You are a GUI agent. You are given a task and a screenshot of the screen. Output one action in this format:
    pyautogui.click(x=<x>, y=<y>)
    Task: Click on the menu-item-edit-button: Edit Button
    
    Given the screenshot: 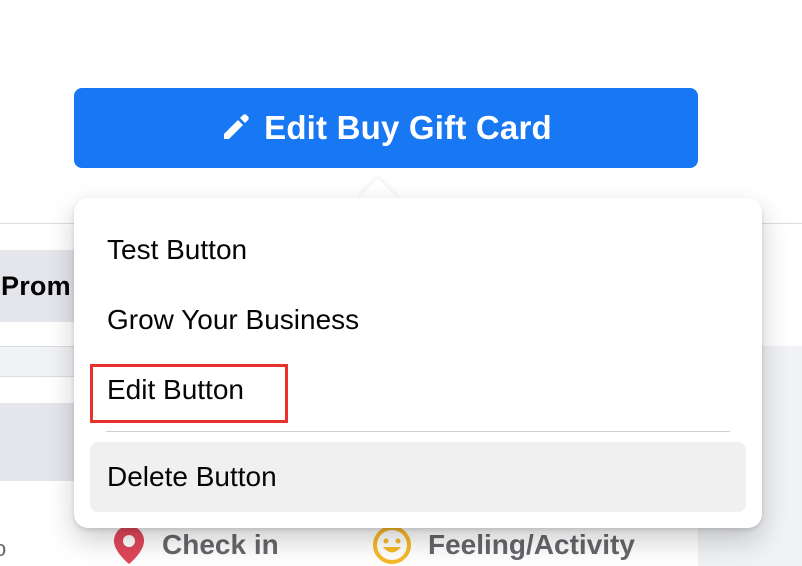 What is the action you would take?
    pyautogui.click(x=418, y=390)
    